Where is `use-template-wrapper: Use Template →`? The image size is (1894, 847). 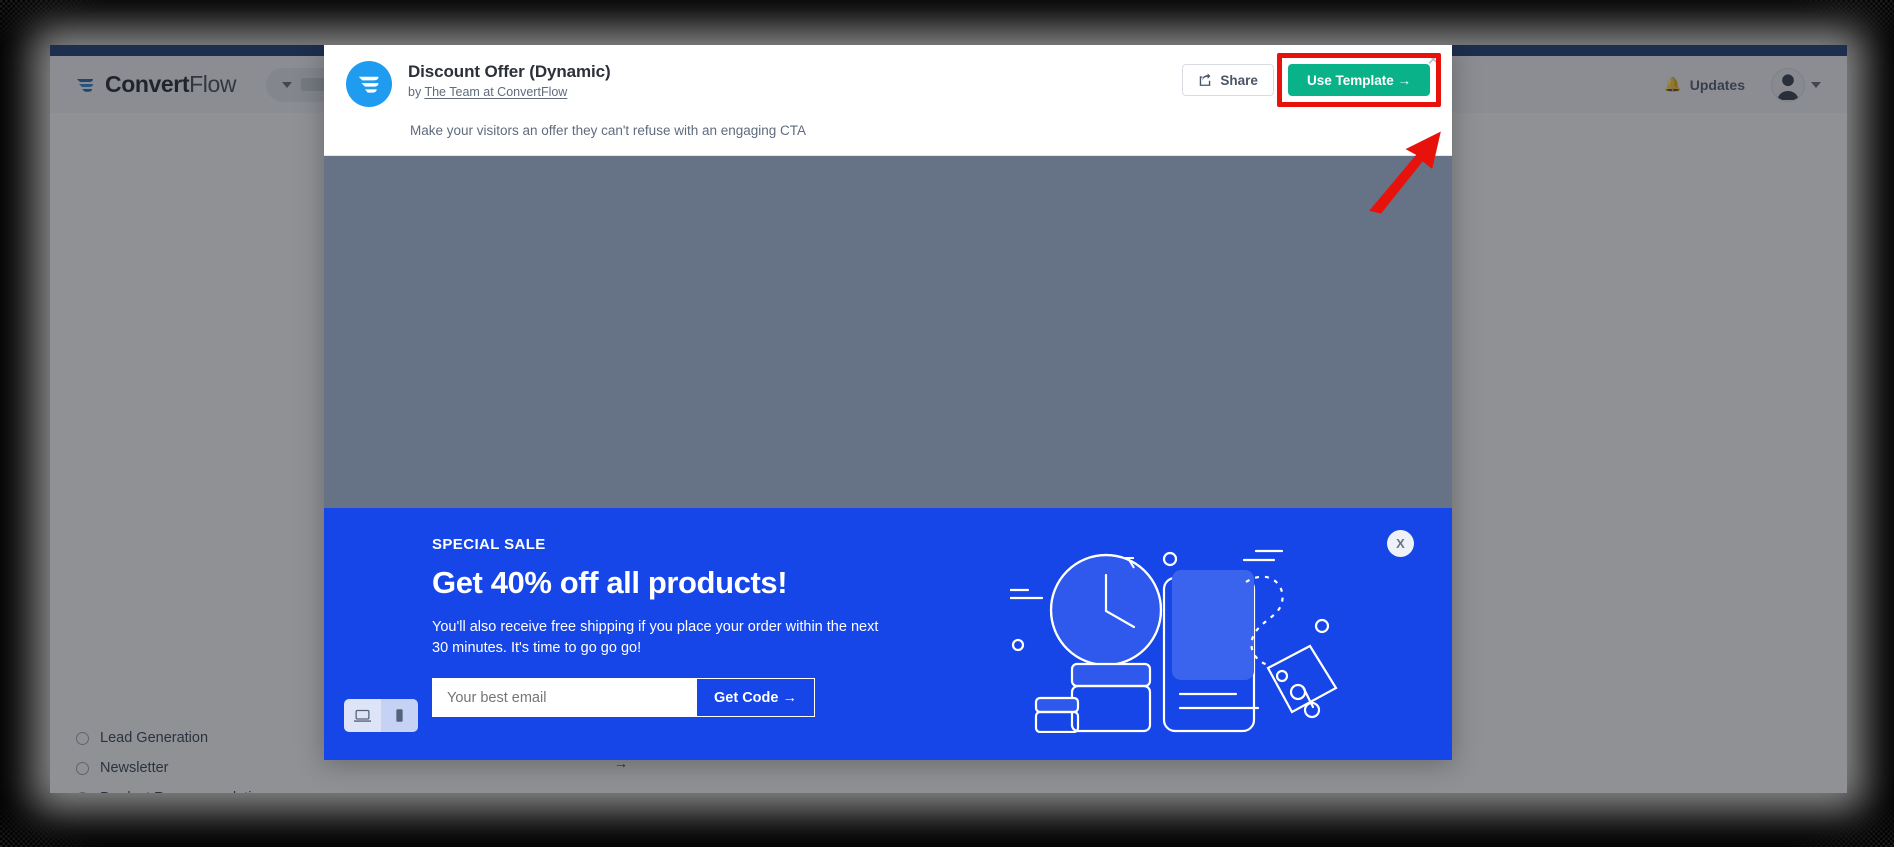
use-template-wrapper: Use Template → is located at coordinates (1358, 80).